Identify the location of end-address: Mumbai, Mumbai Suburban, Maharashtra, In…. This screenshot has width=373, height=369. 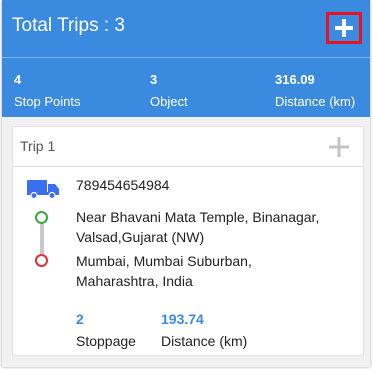
(164, 271).